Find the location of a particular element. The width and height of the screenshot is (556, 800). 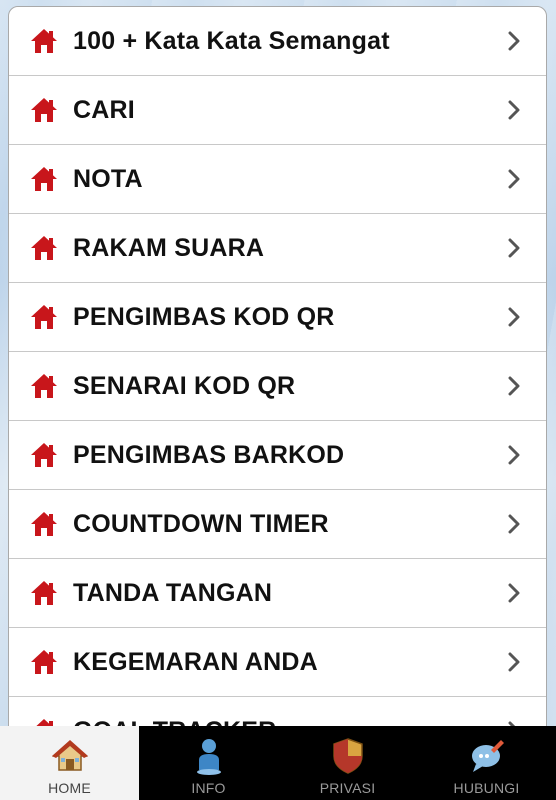

tab-bar: HOME INFO PRIVASI HUBUNGI is located at coordinates (278, 763).